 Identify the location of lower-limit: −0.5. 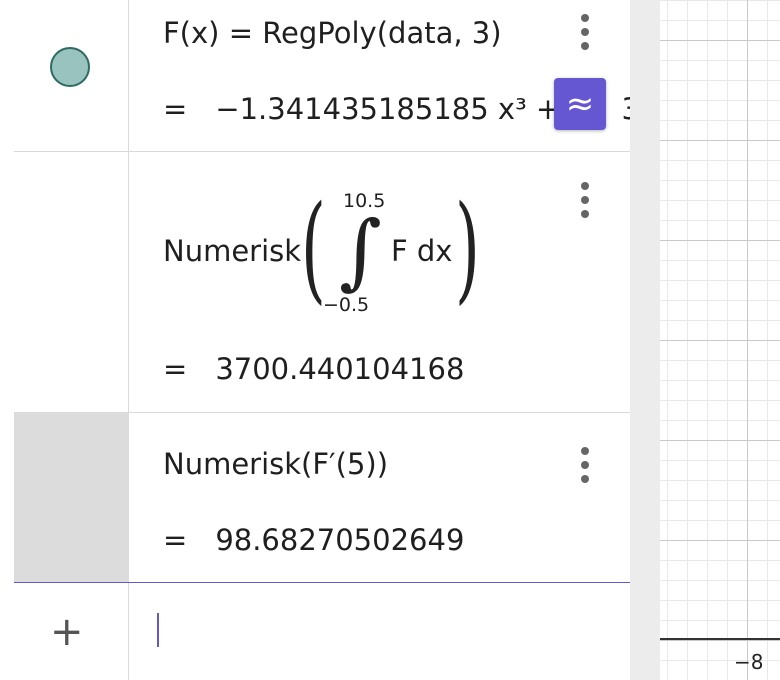
(346, 305).